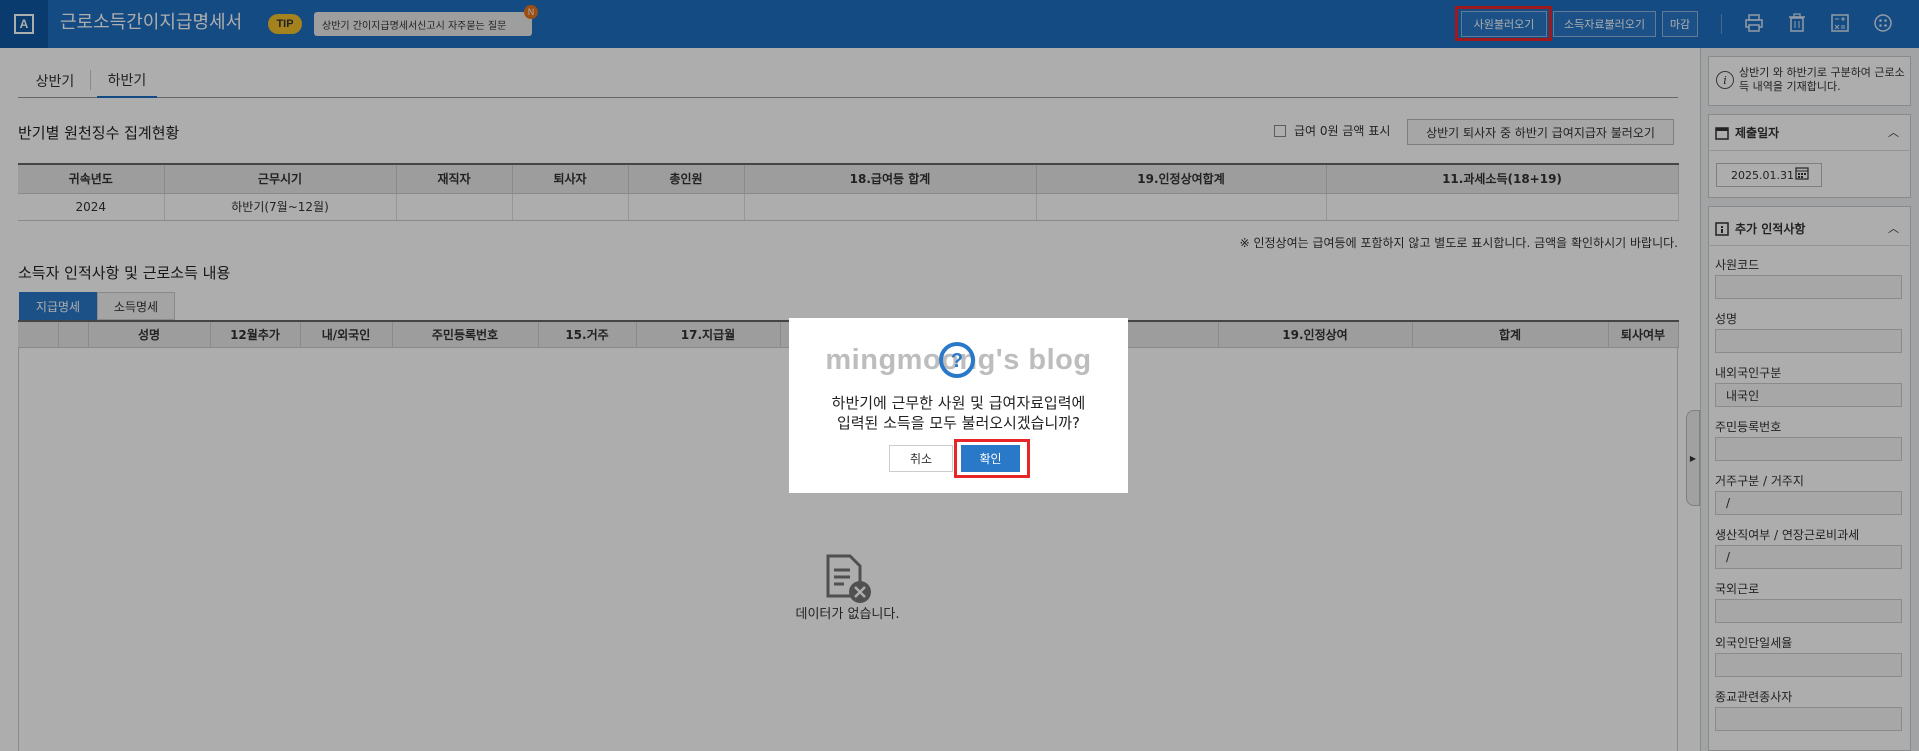 Image resolution: width=1919 pixels, height=751 pixels. What do you see at coordinates (921, 458) in the screenshot?
I see `cancel-button: 취소` at bounding box center [921, 458].